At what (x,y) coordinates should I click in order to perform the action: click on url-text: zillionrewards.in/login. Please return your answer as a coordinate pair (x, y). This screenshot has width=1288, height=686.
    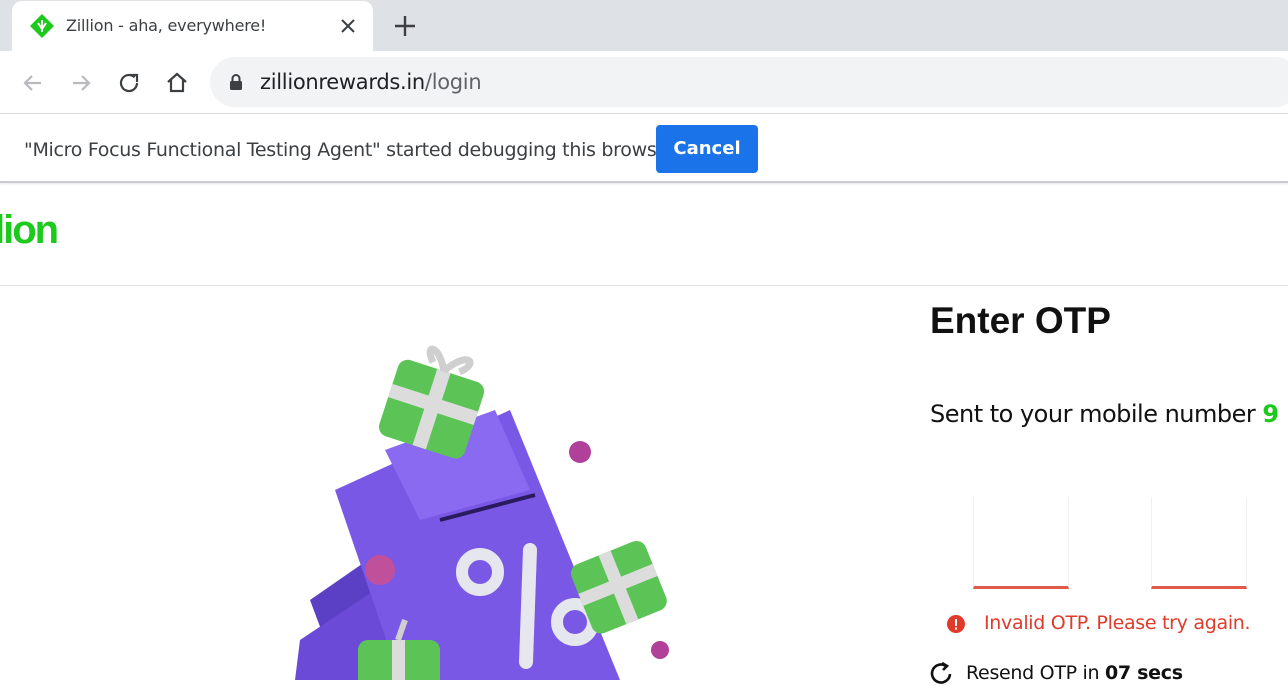
    Looking at the image, I should click on (371, 82).